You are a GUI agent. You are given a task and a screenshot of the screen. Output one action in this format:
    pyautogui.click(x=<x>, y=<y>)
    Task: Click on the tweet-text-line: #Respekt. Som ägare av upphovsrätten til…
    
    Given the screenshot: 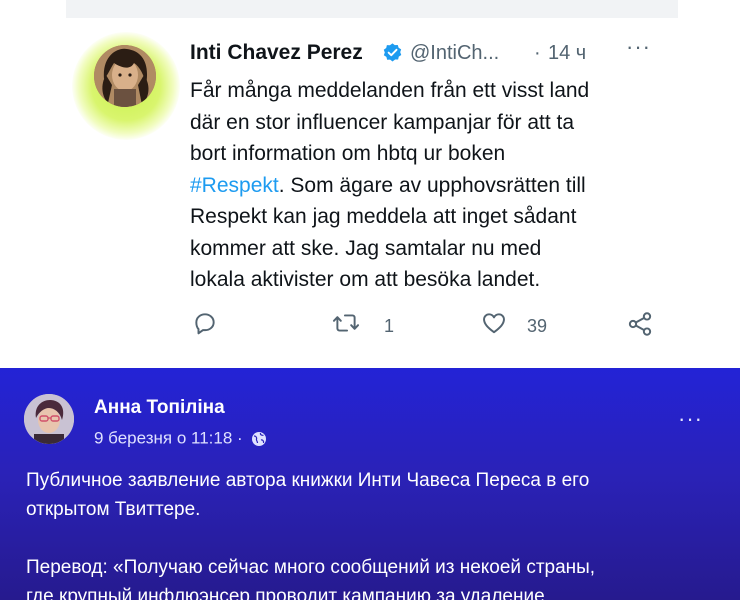 What is the action you would take?
    pyautogui.click(x=430, y=186)
    